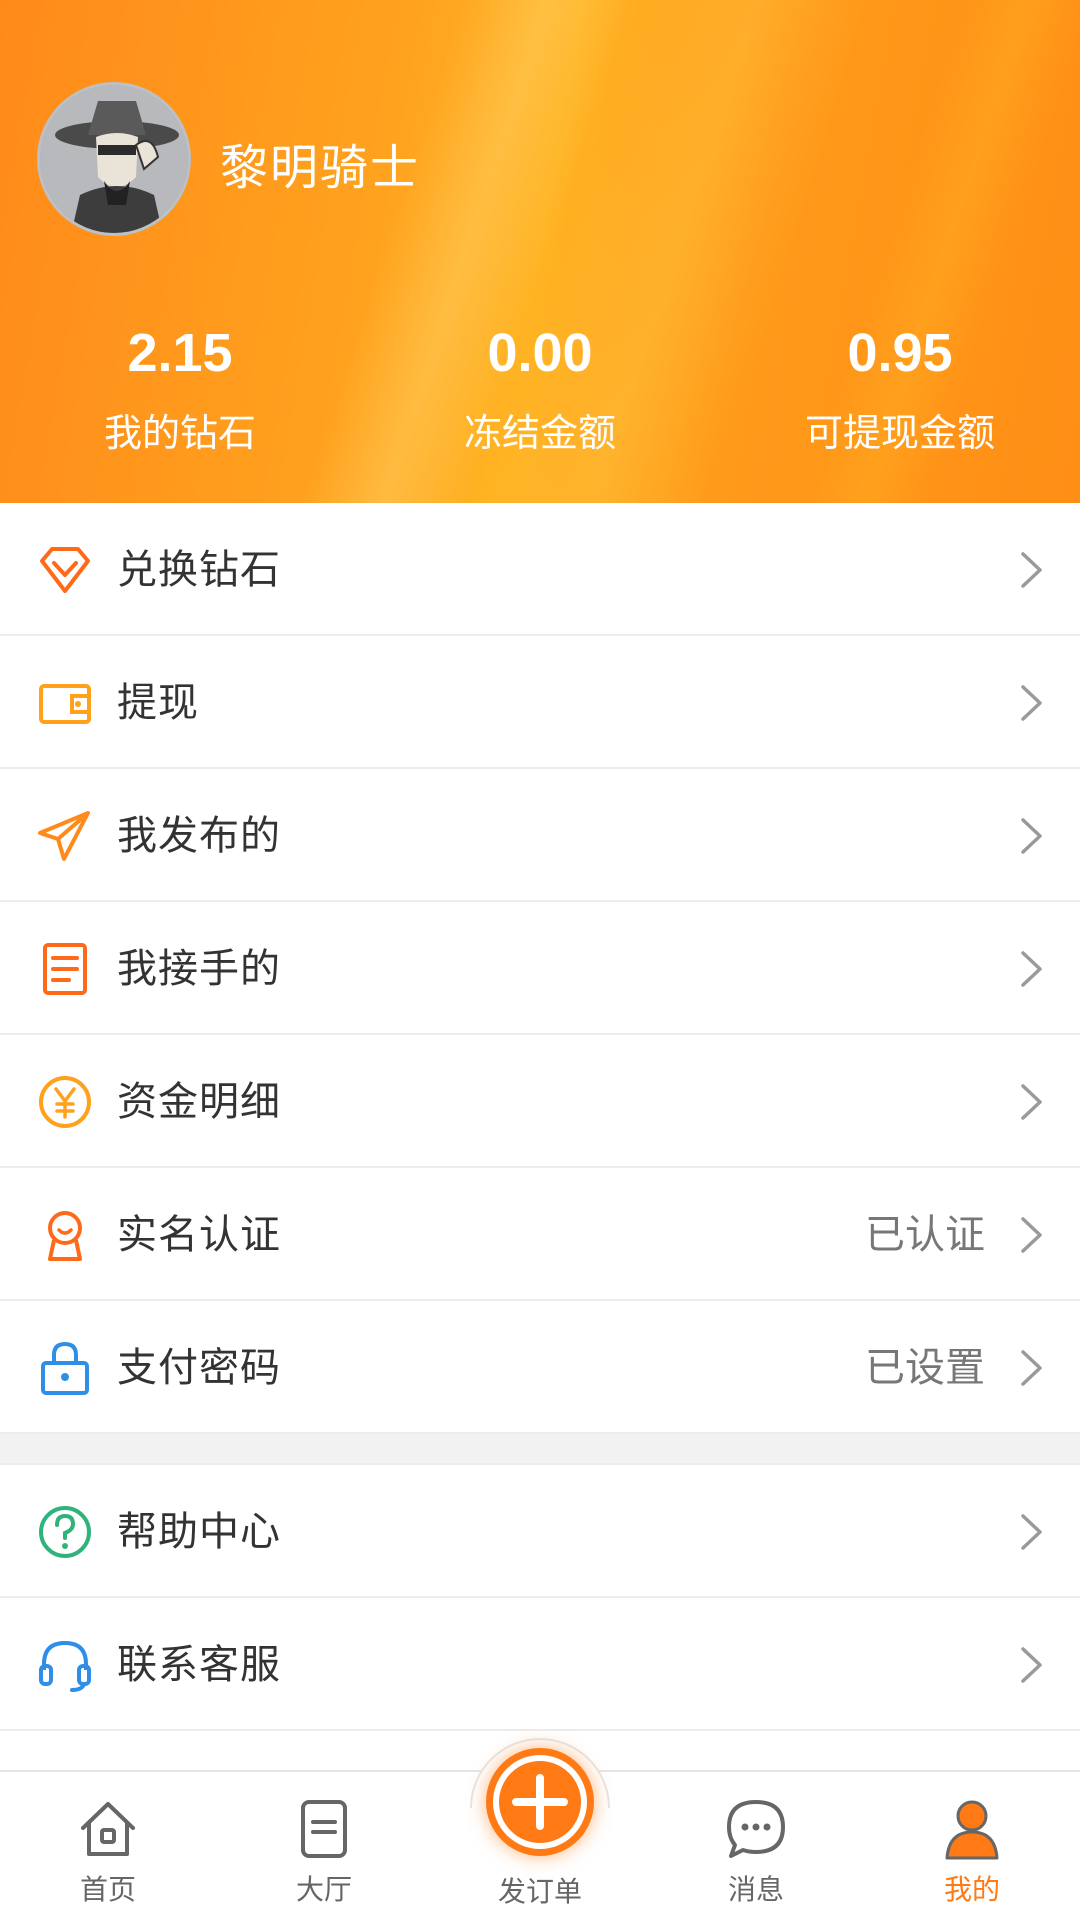 This screenshot has width=1080, height=1920. What do you see at coordinates (180, 387) in the screenshot?
I see `stat-diamonds: 2.15 我的钻石` at bounding box center [180, 387].